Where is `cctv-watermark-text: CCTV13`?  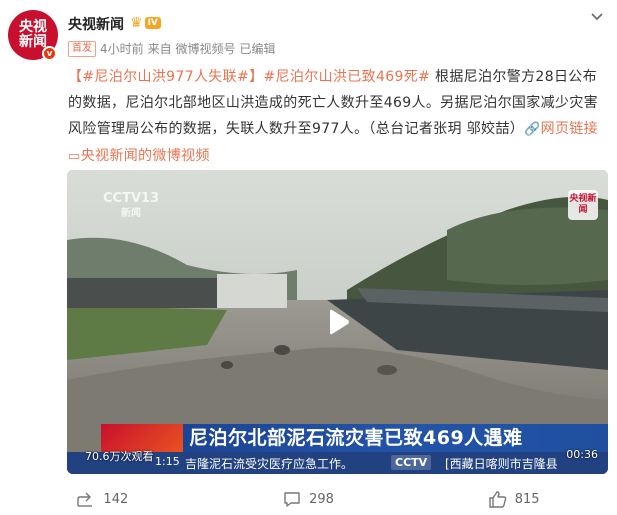
cctv-watermark-text: CCTV13 is located at coordinates (131, 198).